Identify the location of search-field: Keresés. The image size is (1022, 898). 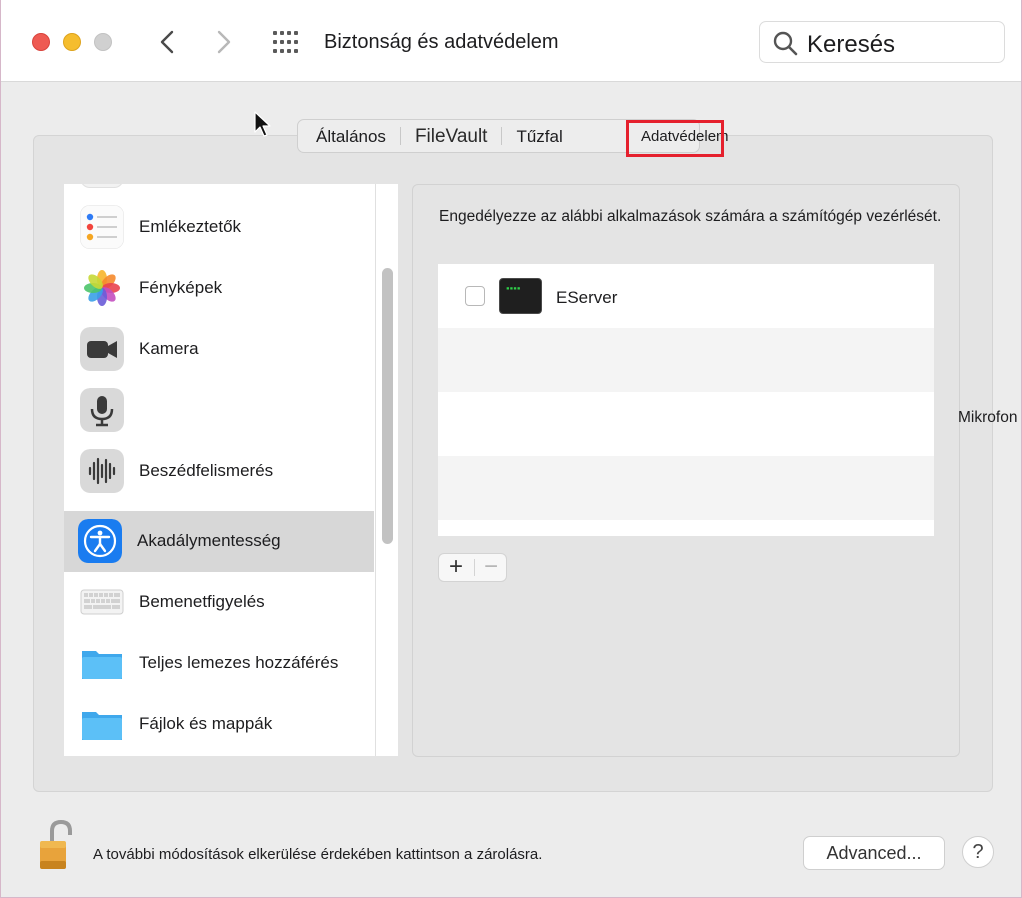
(882, 42).